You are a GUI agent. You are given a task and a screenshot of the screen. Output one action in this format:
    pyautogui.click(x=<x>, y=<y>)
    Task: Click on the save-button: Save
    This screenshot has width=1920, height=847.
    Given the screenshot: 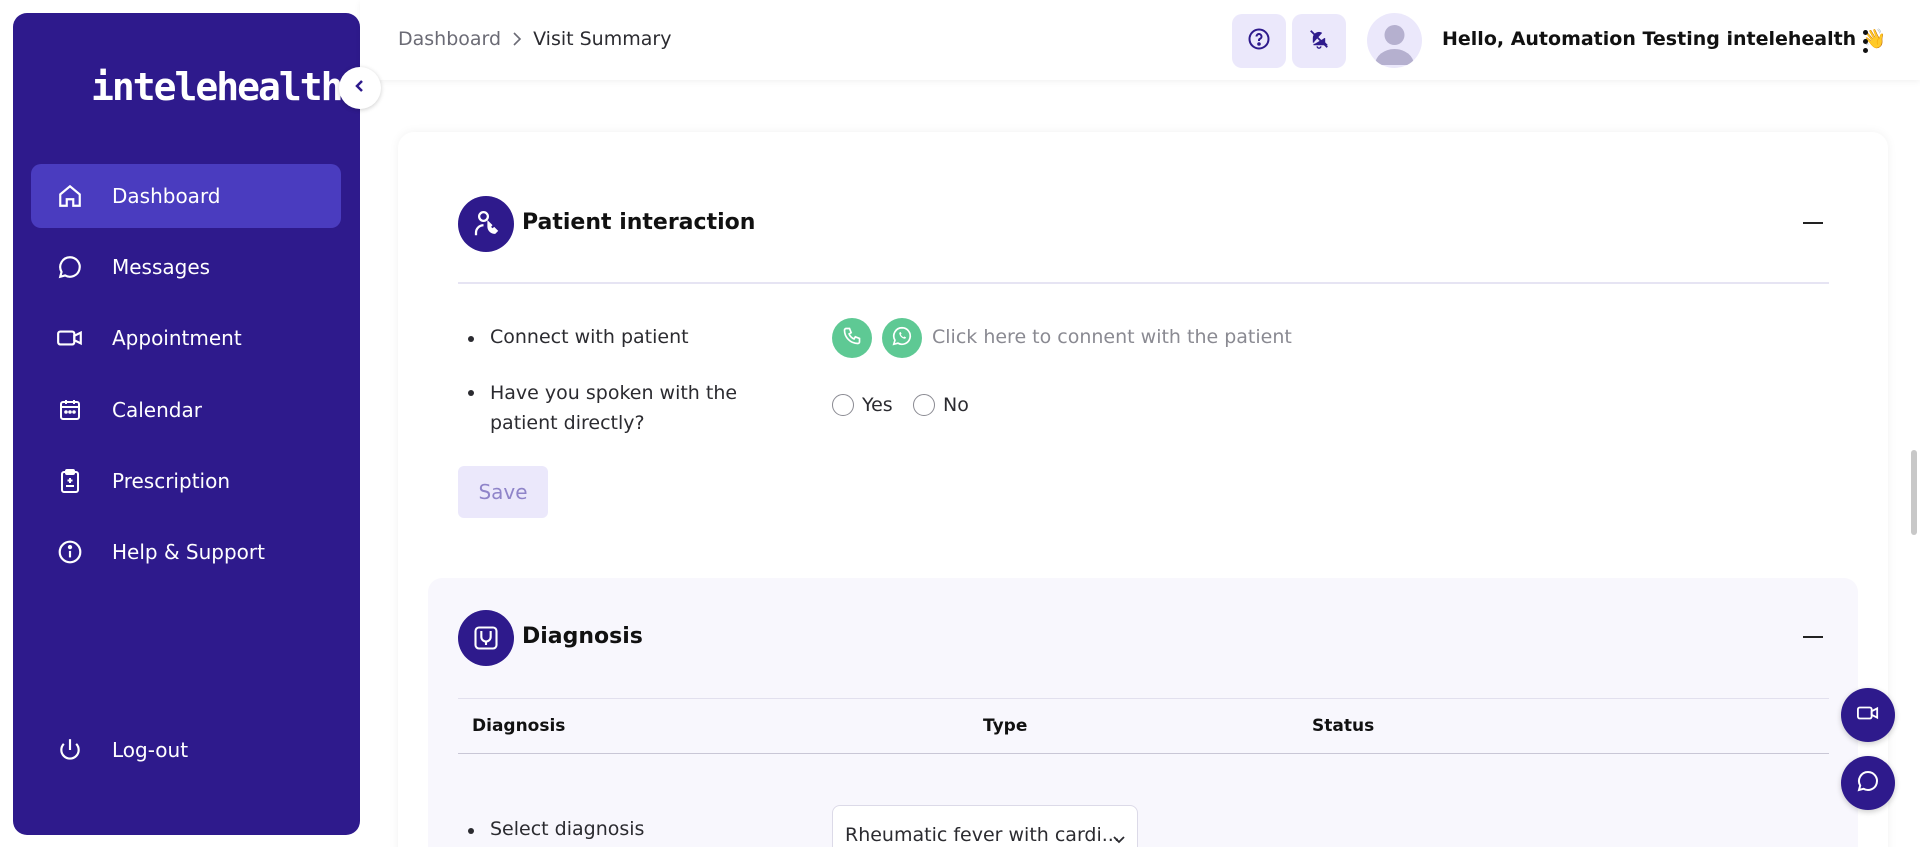 What is the action you would take?
    pyautogui.click(x=503, y=492)
    